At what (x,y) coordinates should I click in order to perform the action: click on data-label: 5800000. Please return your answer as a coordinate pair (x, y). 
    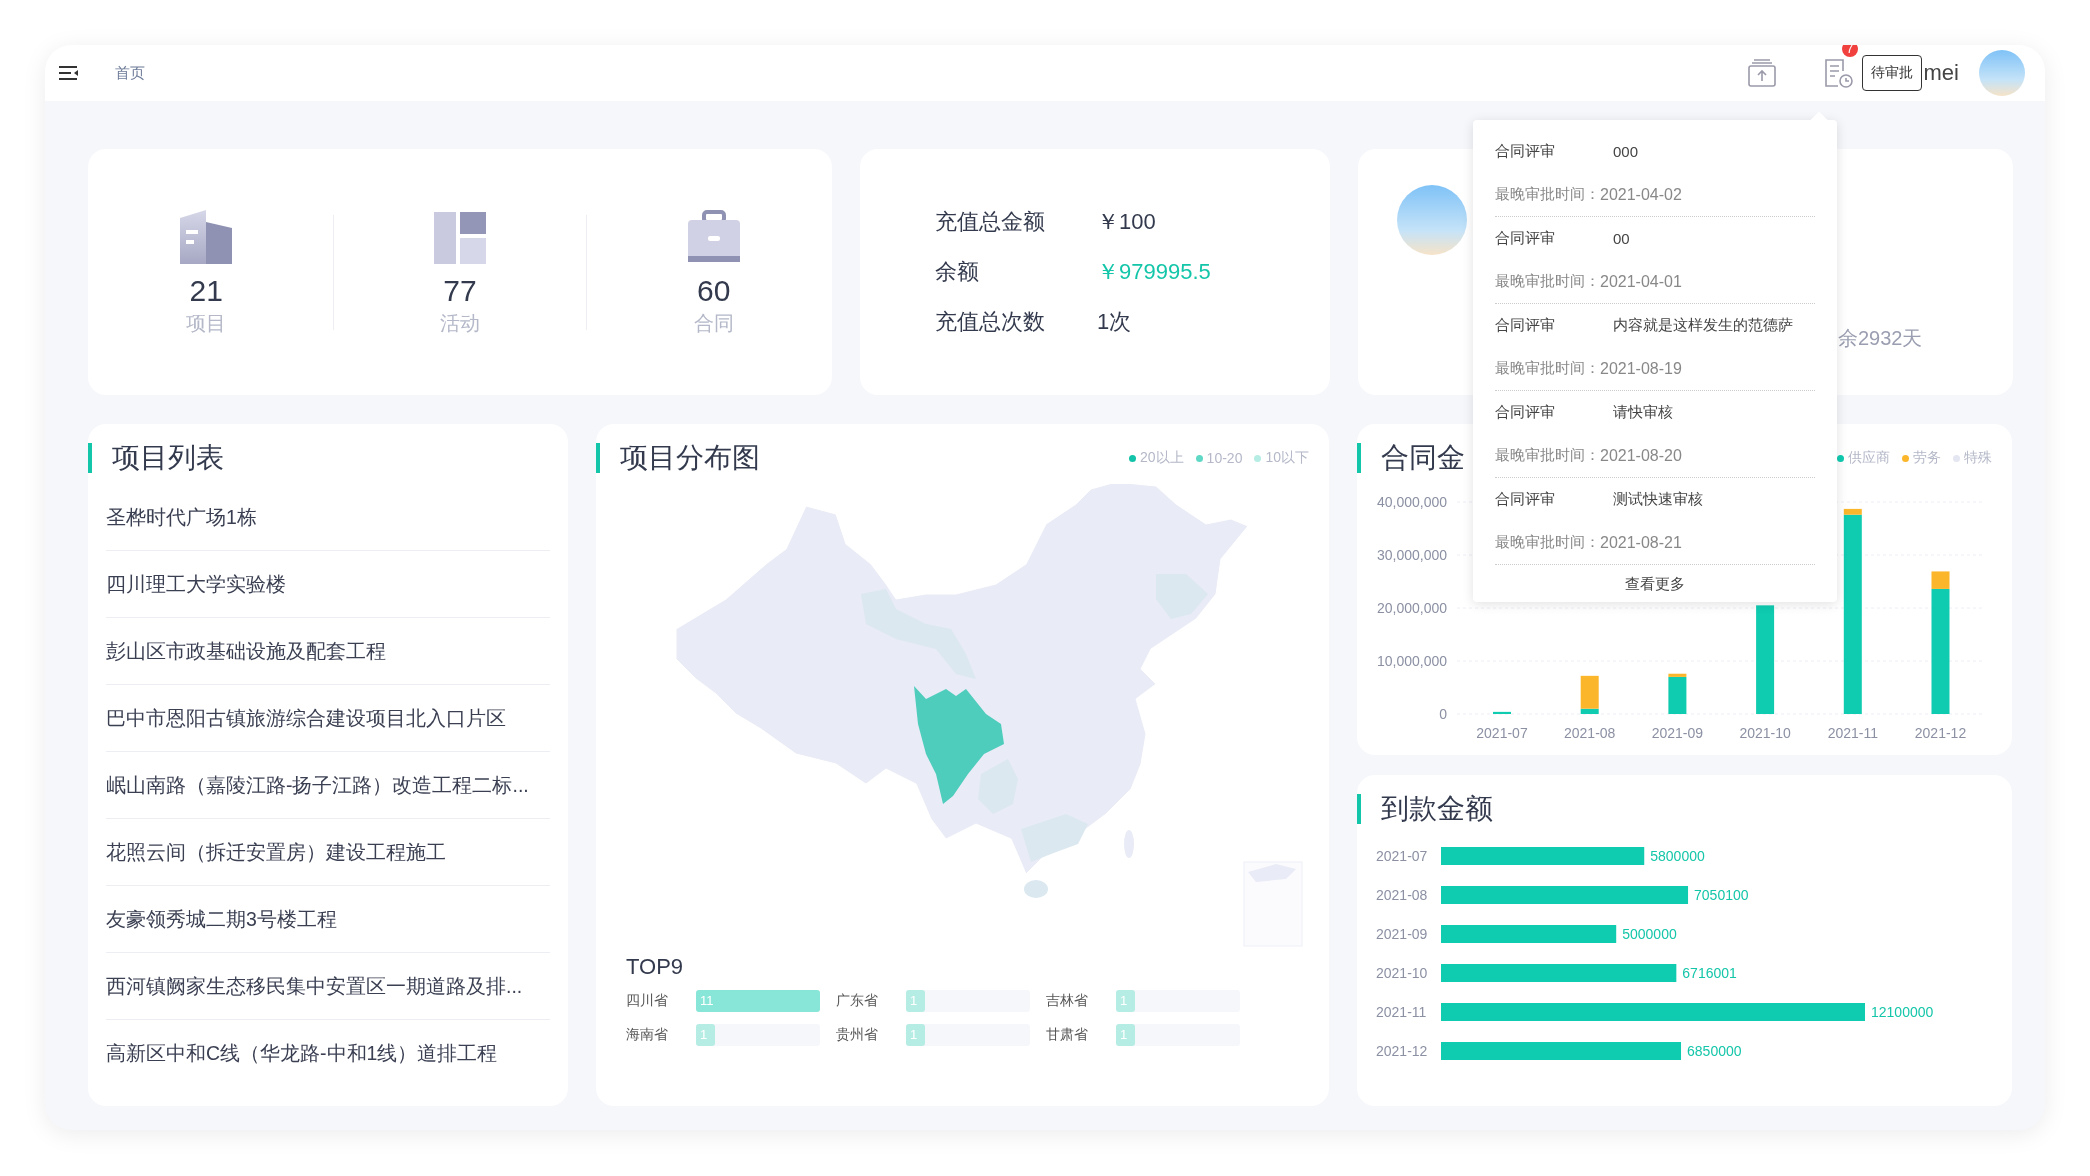
    Looking at the image, I should click on (1677, 856).